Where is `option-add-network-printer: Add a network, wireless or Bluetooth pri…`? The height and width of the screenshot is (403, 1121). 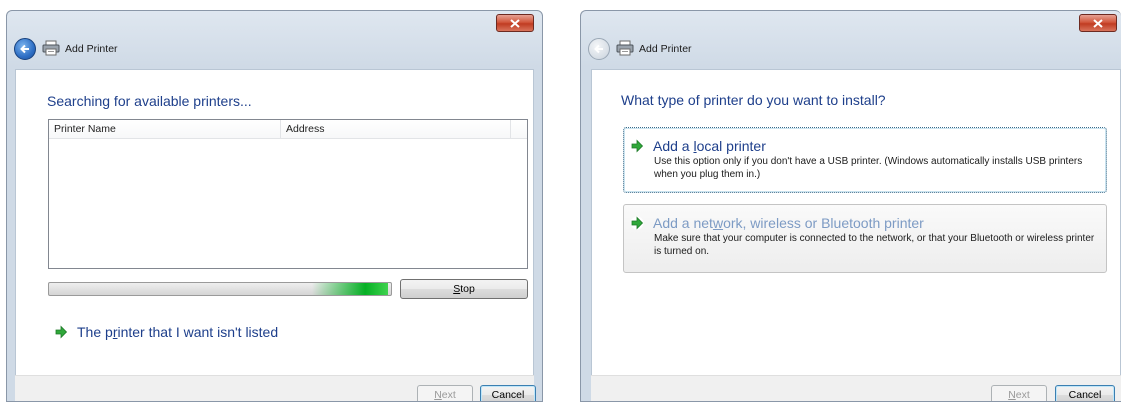
option-add-network-printer: Add a network, wireless or Bluetooth pri… is located at coordinates (865, 238).